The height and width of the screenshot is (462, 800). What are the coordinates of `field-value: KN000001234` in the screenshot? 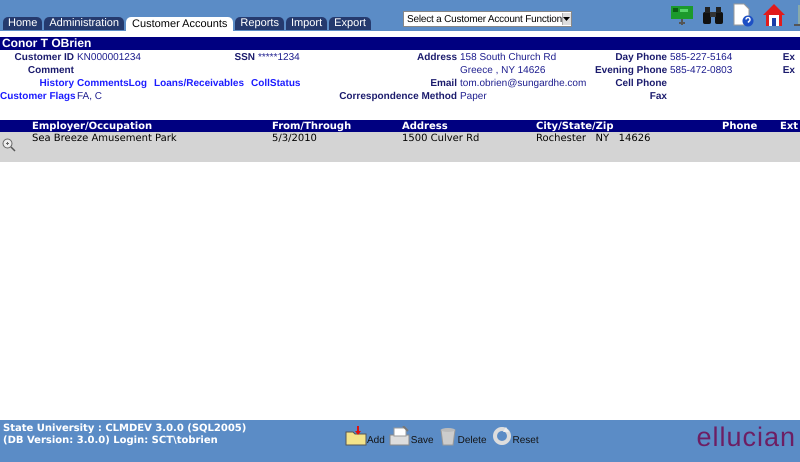 It's located at (109, 57).